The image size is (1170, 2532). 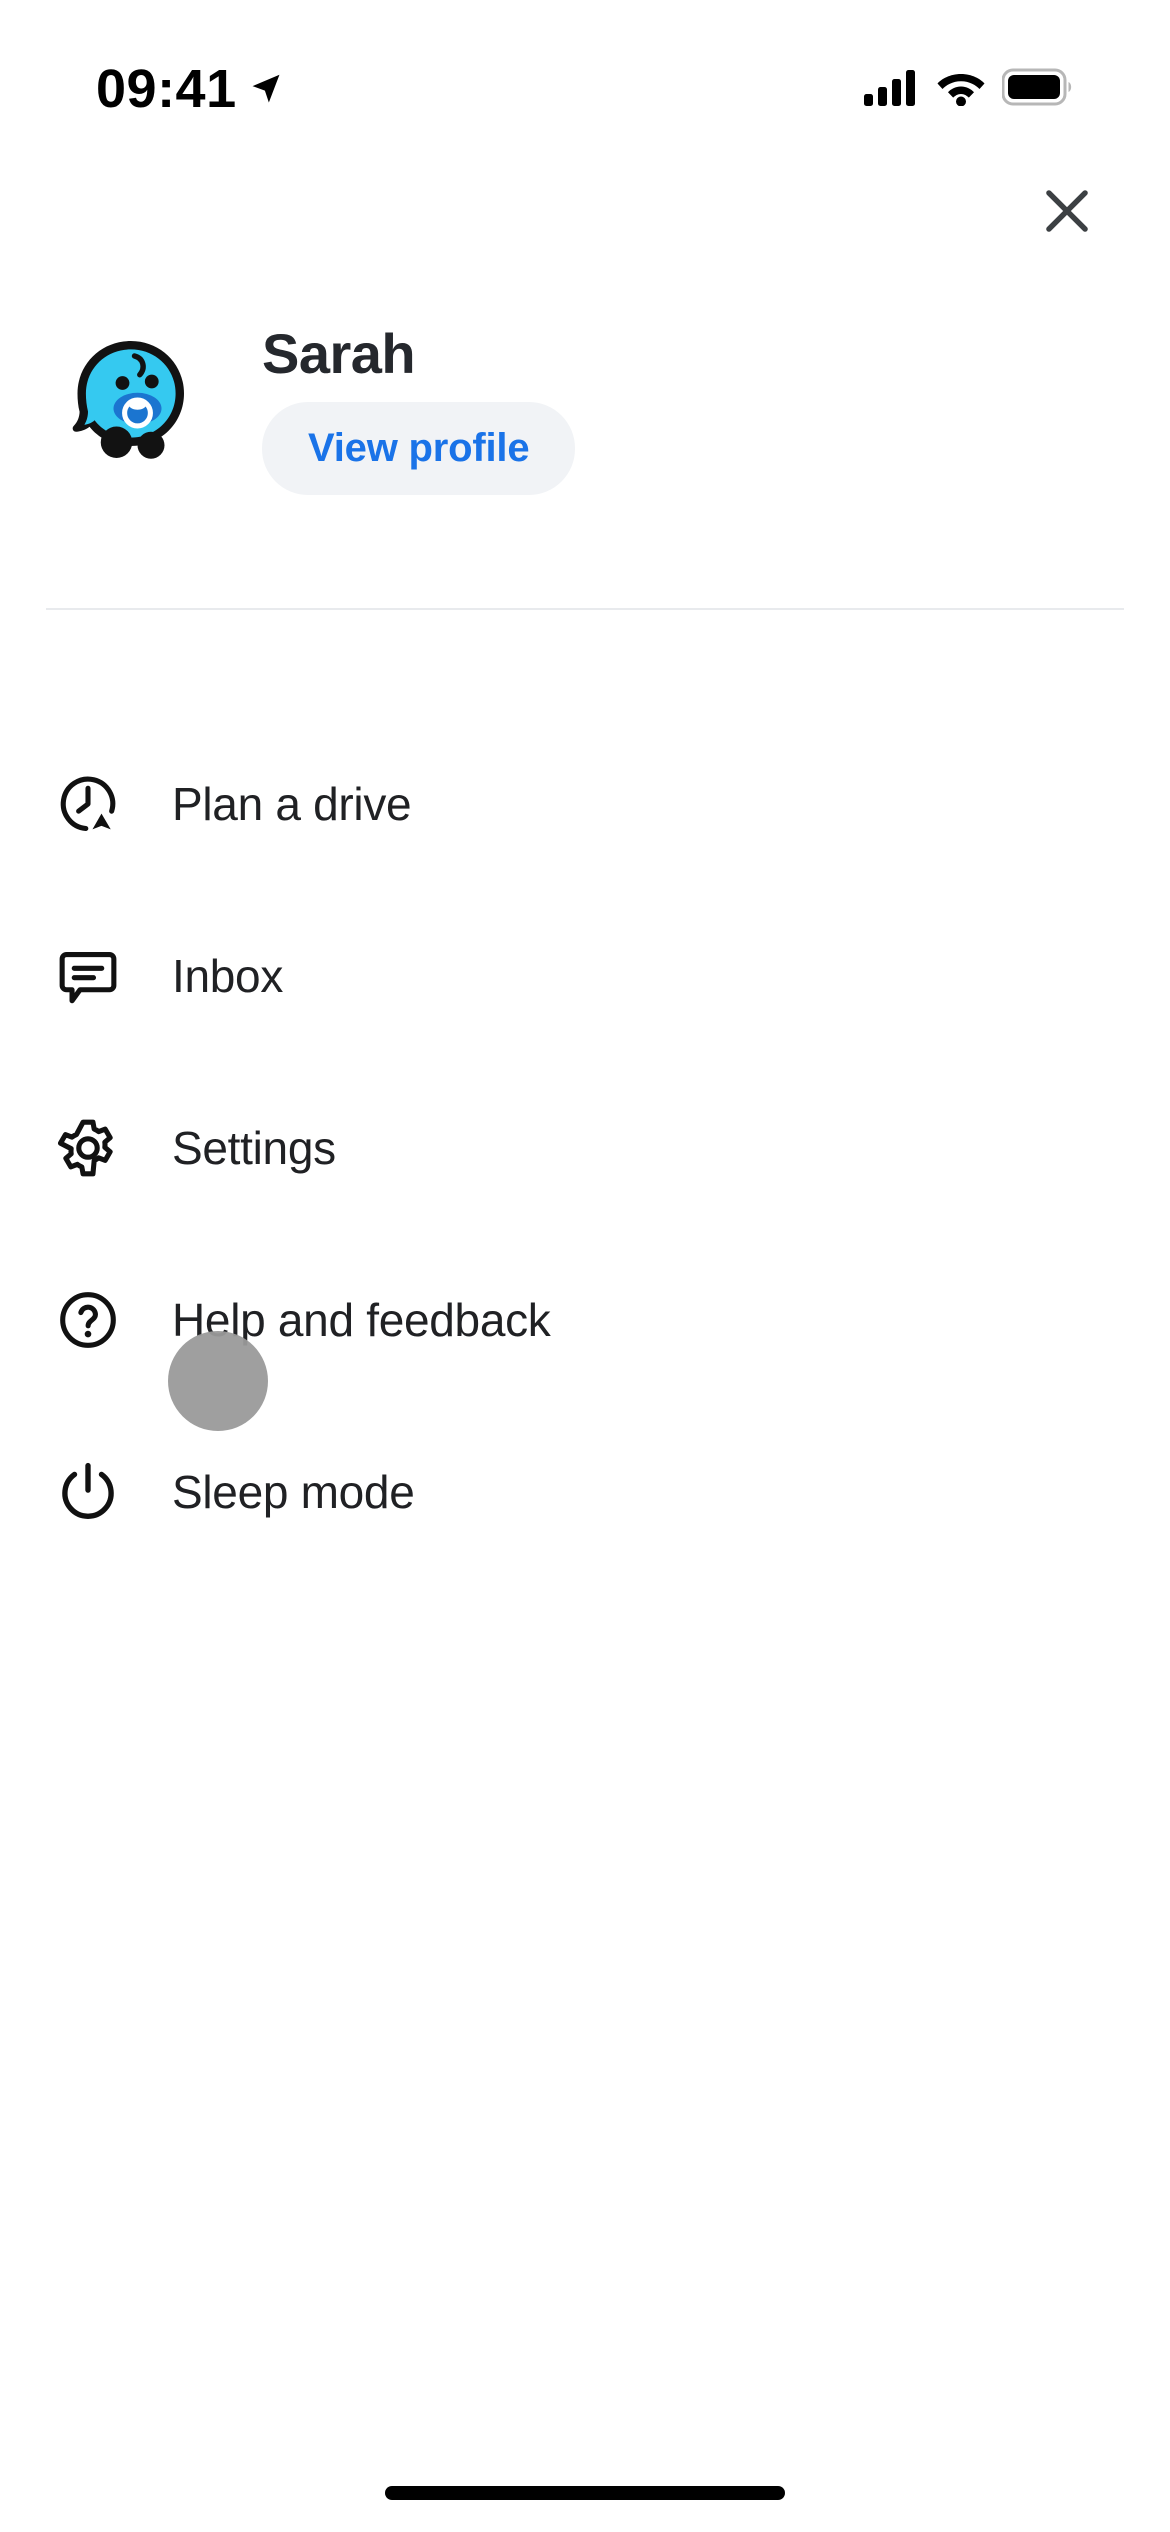 I want to click on profile-text-block: Sarah View profile, so click(x=419, y=408).